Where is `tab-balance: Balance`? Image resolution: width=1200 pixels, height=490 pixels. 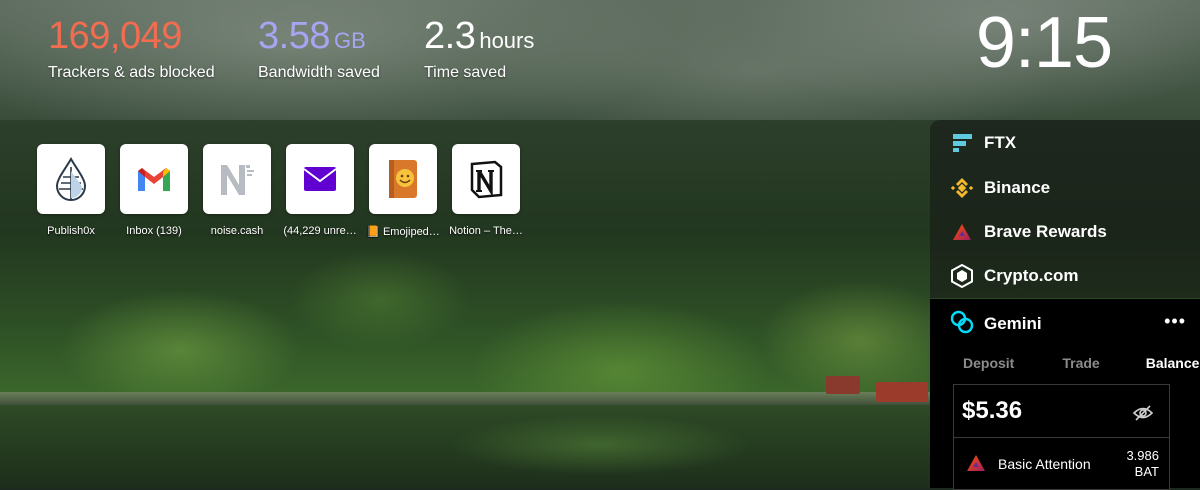 tab-balance: Balance is located at coordinates (1173, 363).